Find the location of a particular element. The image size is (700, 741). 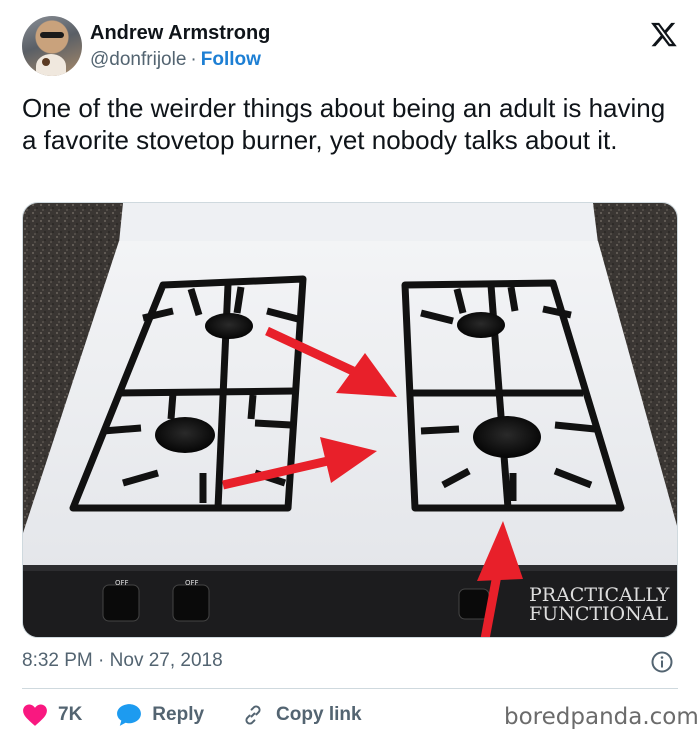

heart-icon is located at coordinates (35, 715).